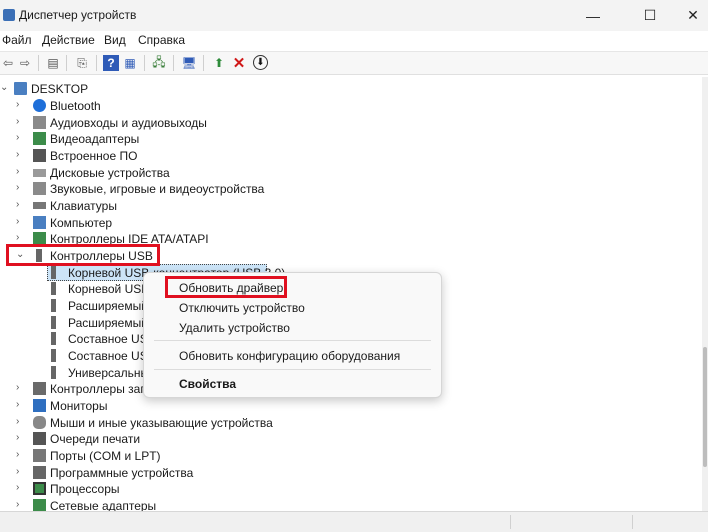 This screenshot has height=532, width=708. What do you see at coordinates (39, 438) in the screenshot?
I see `printer-icon` at bounding box center [39, 438].